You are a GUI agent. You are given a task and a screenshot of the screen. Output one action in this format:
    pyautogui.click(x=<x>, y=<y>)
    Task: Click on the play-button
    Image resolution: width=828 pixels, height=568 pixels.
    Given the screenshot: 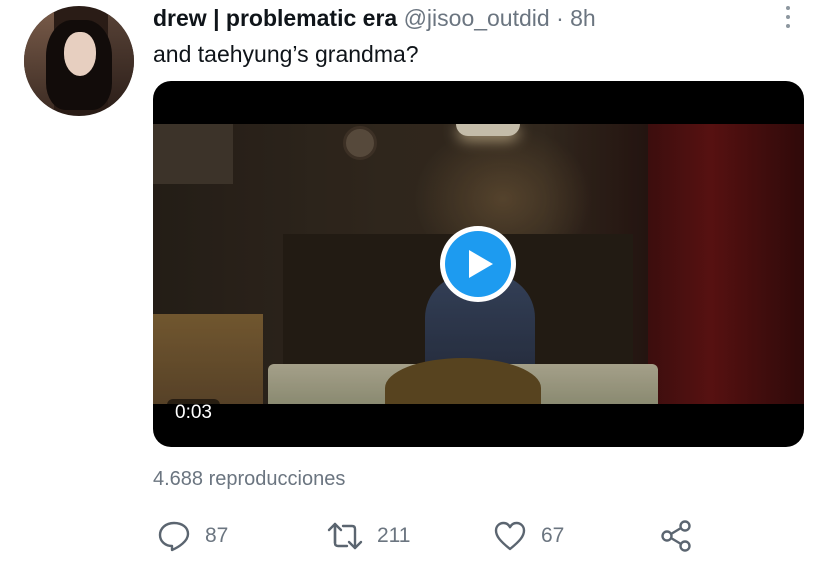 What is the action you would take?
    pyautogui.click(x=478, y=264)
    